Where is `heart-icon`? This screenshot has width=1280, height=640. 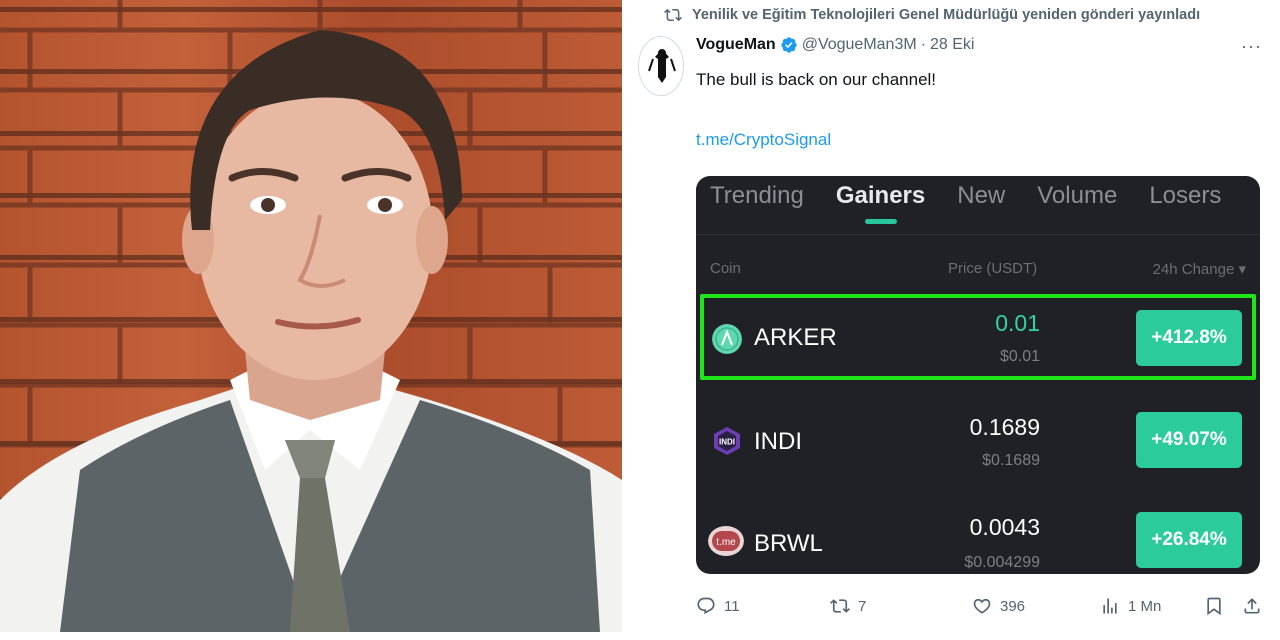
heart-icon is located at coordinates (982, 606).